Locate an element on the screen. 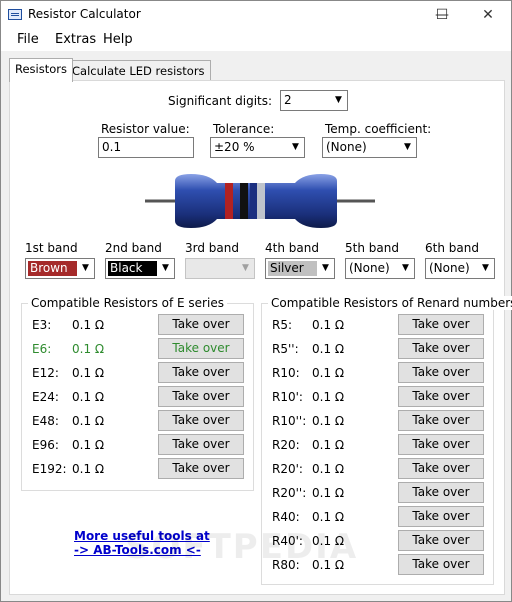 The image size is (512, 602). band-4-value: Silver is located at coordinates (294, 268).